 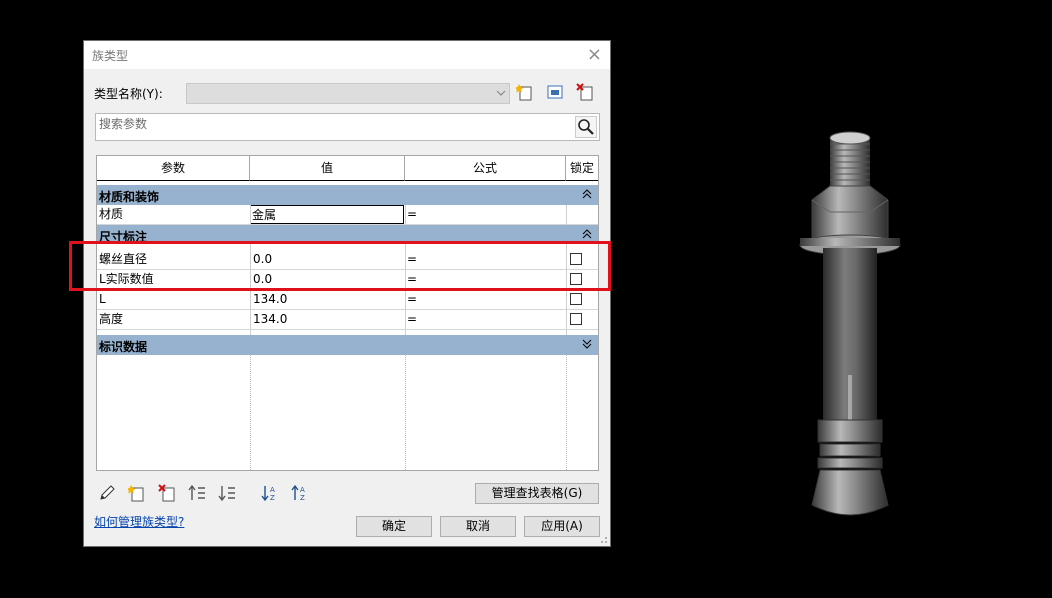 I want to click on anchor-bolt-preview, so click(x=850, y=323).